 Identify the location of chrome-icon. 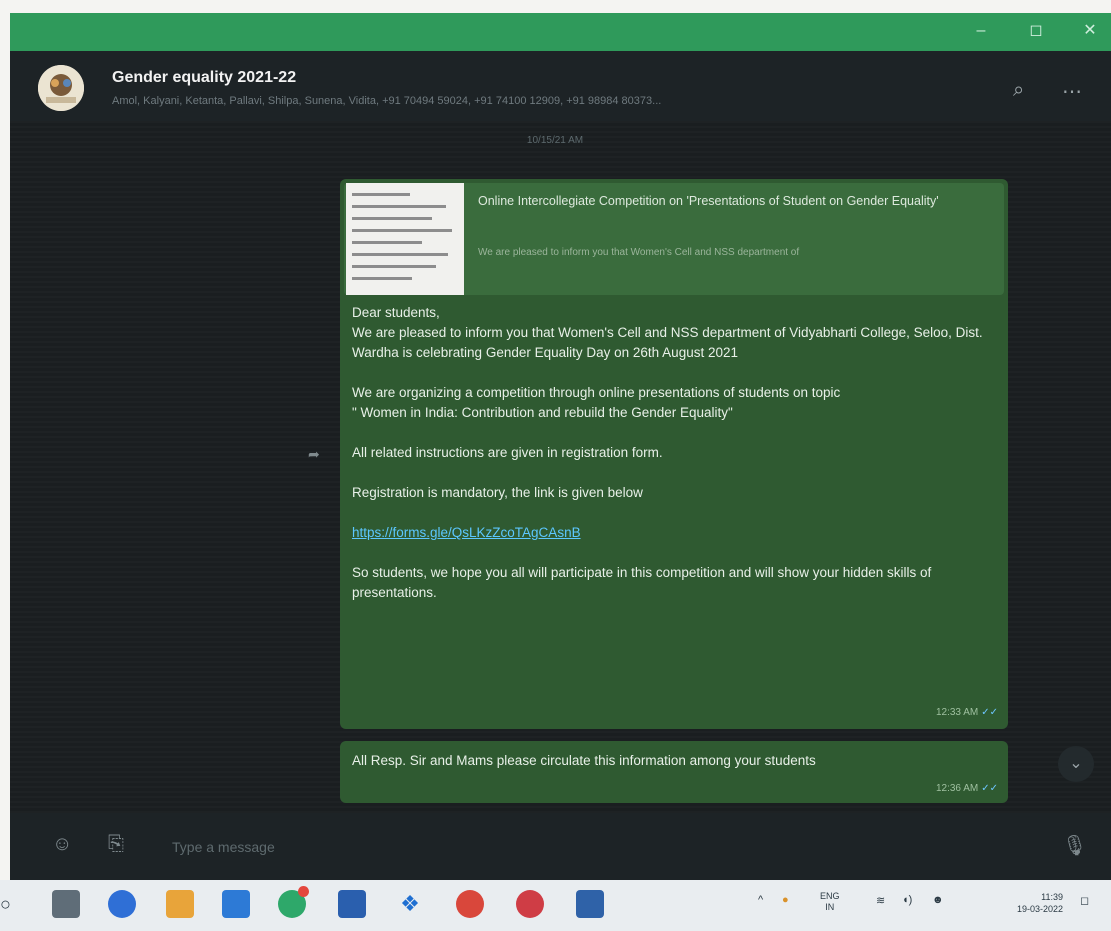
(470, 904).